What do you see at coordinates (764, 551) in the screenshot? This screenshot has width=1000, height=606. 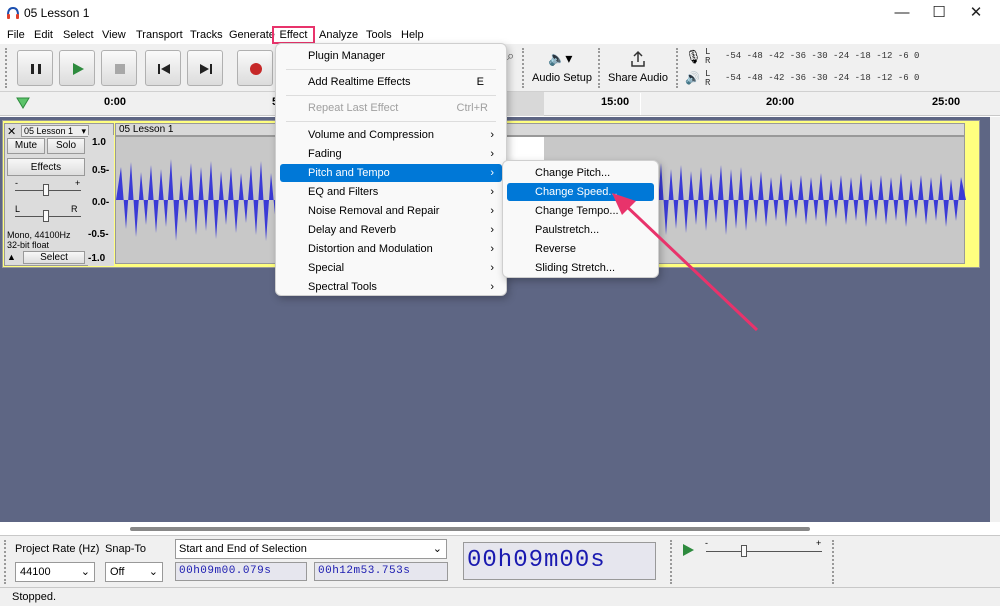 I see `play-speed-slider` at bounding box center [764, 551].